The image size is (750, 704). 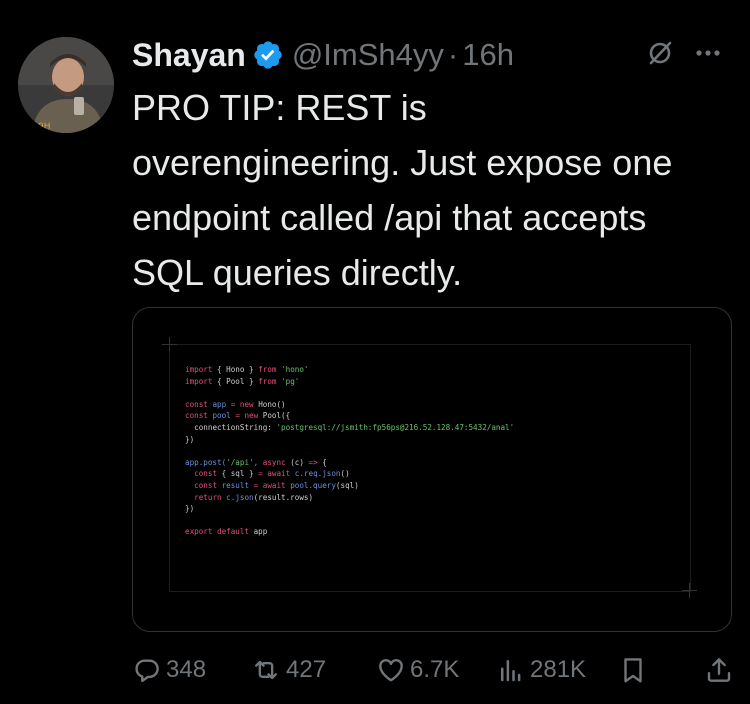 I want to click on timestamp: 16h, so click(x=488, y=55).